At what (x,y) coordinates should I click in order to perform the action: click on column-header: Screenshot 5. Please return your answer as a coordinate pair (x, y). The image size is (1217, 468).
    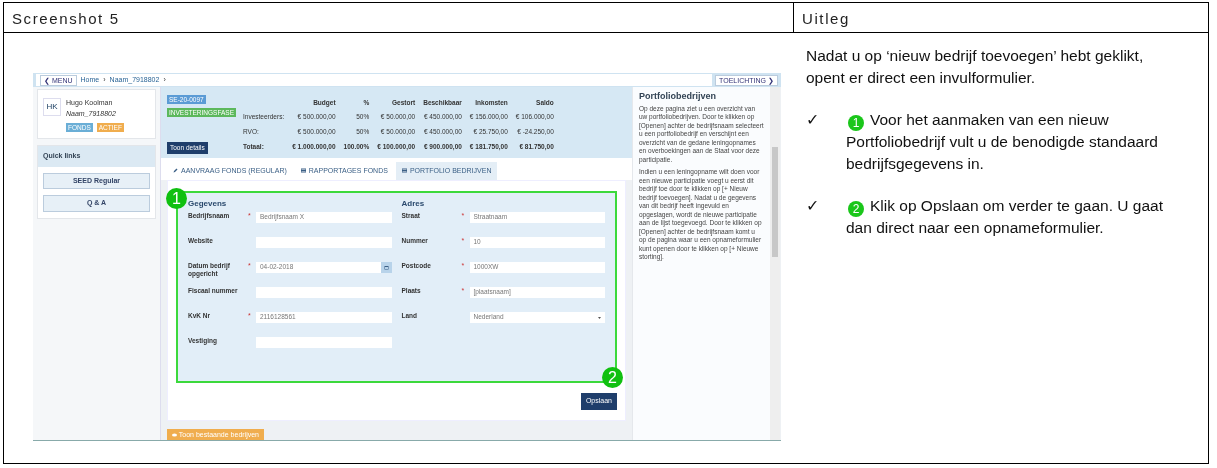
    Looking at the image, I should click on (399, 18).